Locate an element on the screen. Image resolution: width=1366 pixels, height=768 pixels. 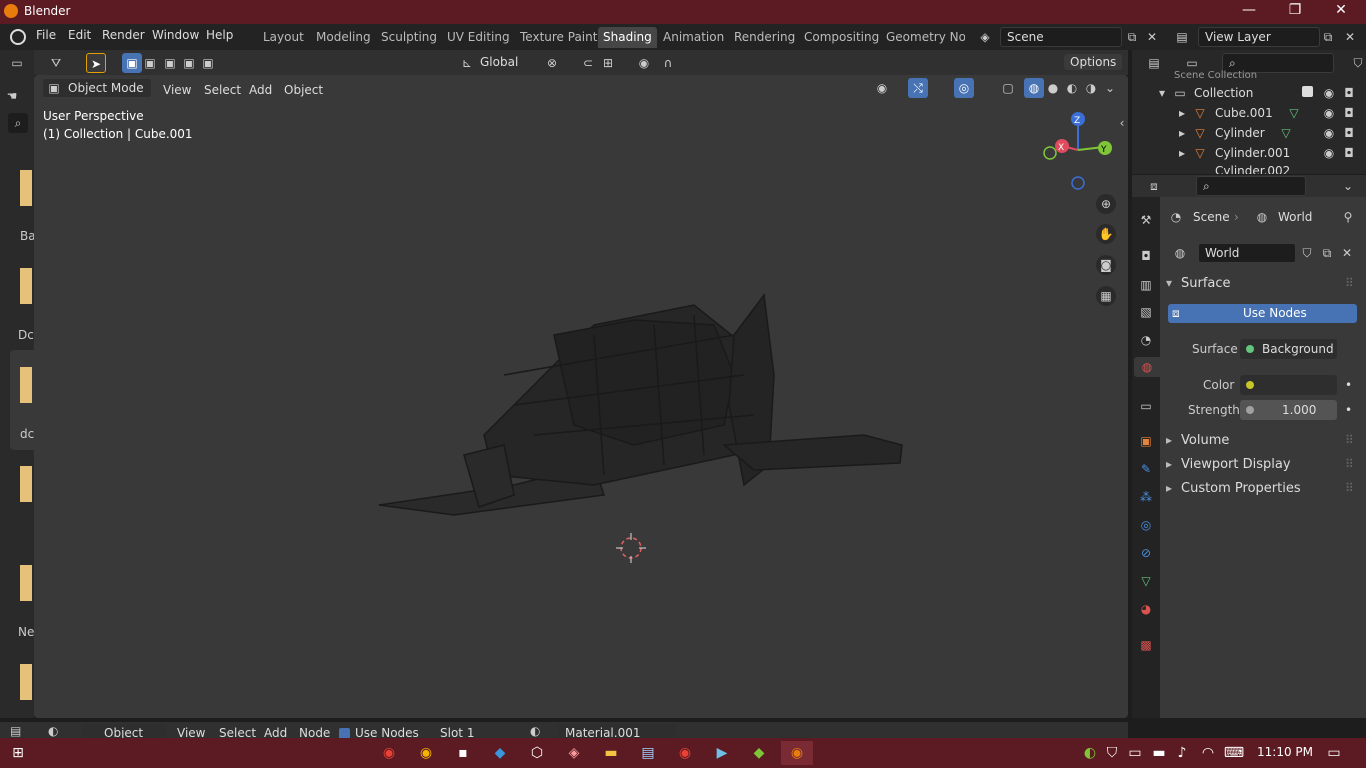
shading-material-icon: ◐ is located at coordinates (1072, 88).